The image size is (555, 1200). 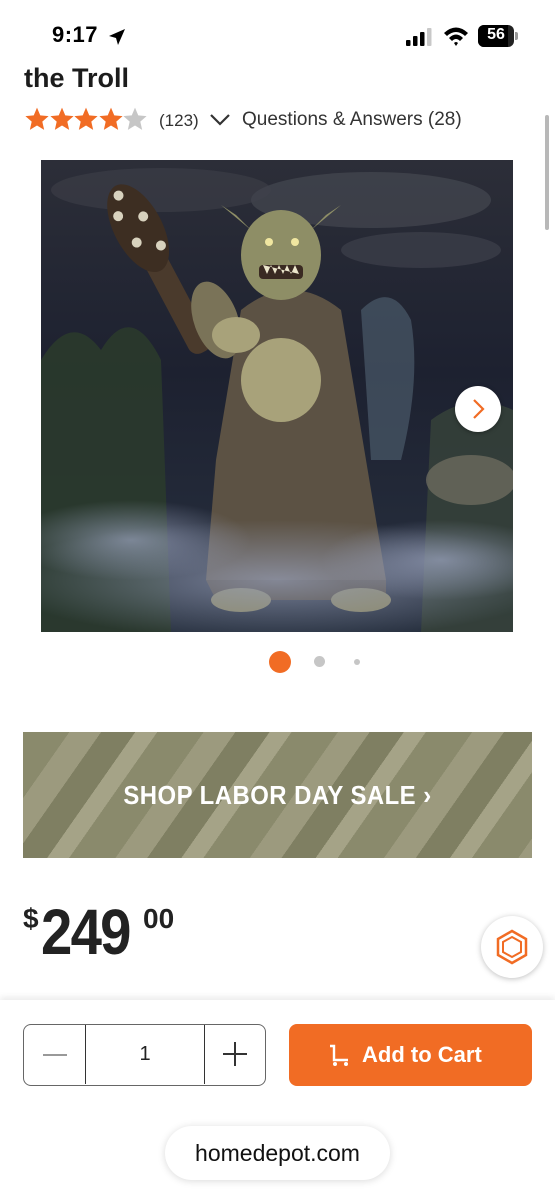 I want to click on chevron-right-icon, so click(x=479, y=409).